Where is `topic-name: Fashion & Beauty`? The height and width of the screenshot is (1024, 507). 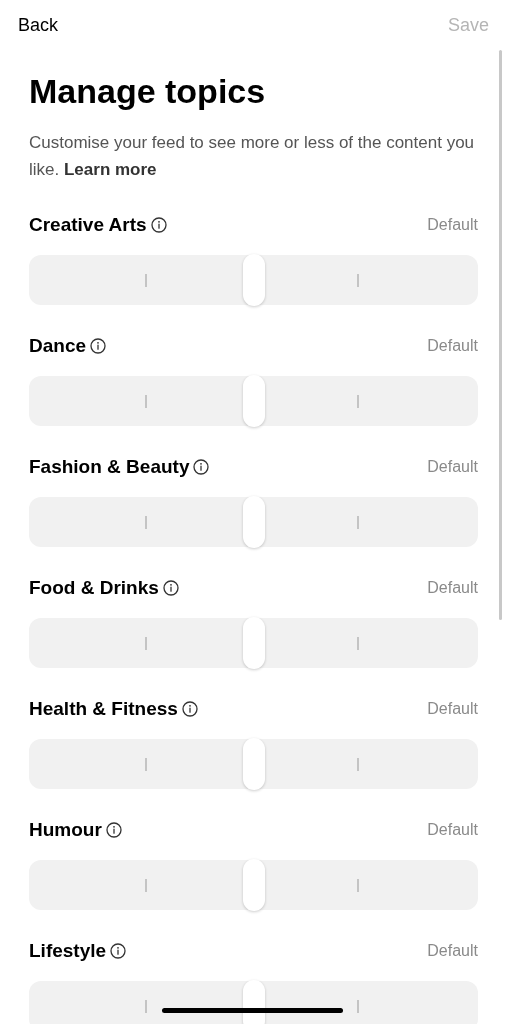 topic-name: Fashion & Beauty is located at coordinates (109, 466).